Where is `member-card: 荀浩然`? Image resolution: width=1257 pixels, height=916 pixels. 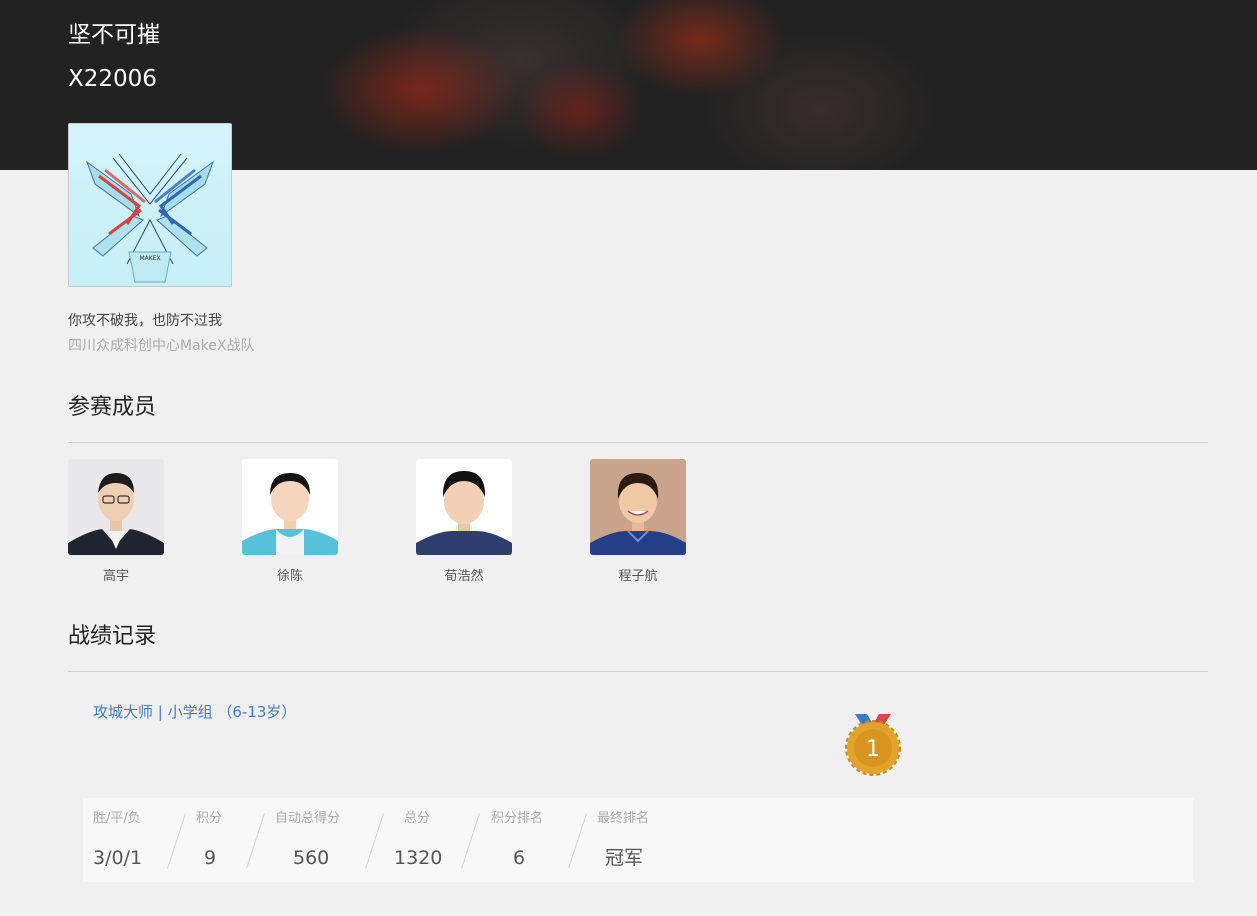
member-card: 荀浩然 is located at coordinates (464, 522).